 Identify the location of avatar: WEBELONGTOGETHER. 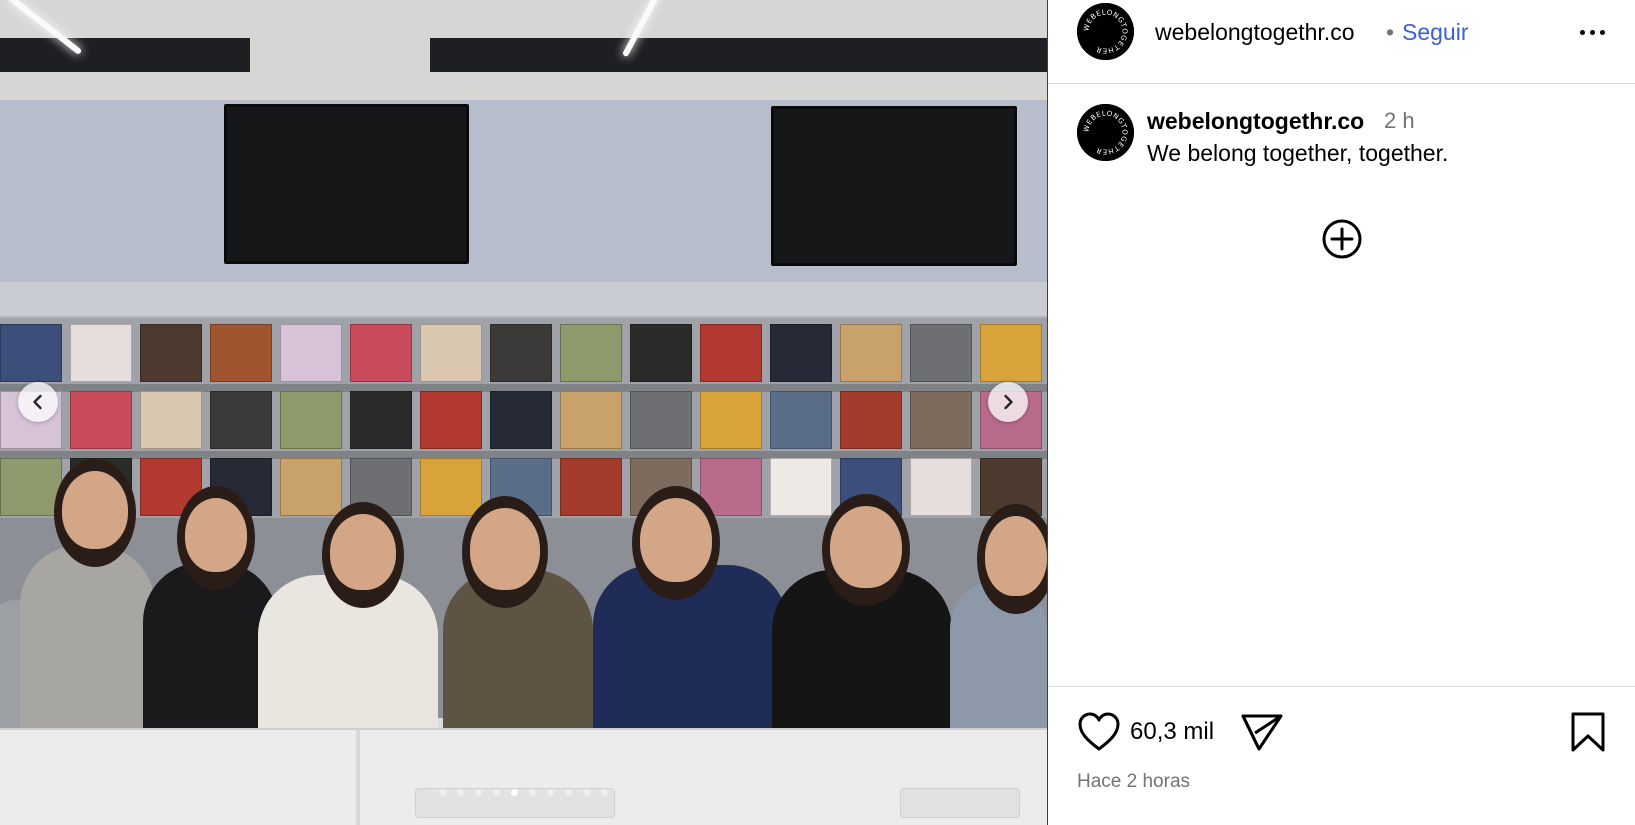
(1105, 31).